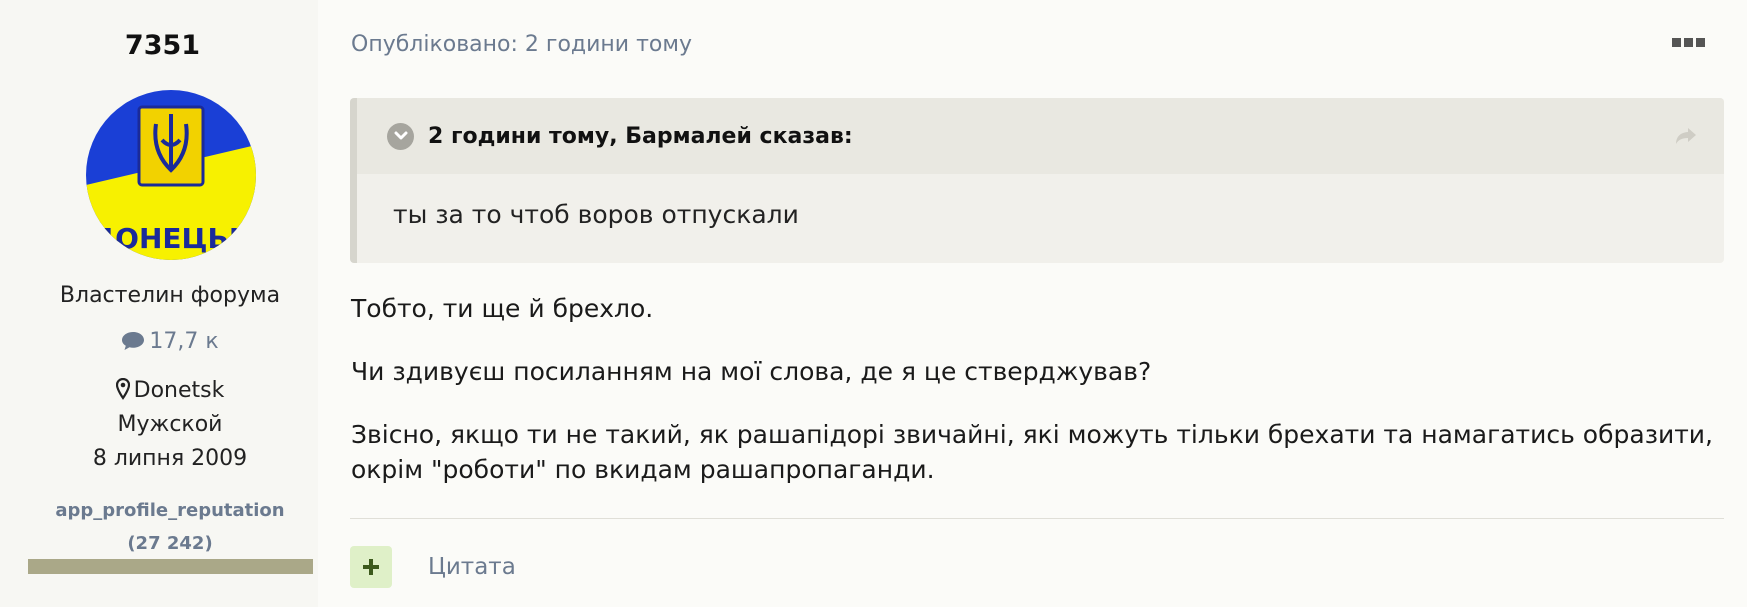 This screenshot has width=1747, height=607. I want to click on reputation-label: app_profile_reputation, so click(170, 510).